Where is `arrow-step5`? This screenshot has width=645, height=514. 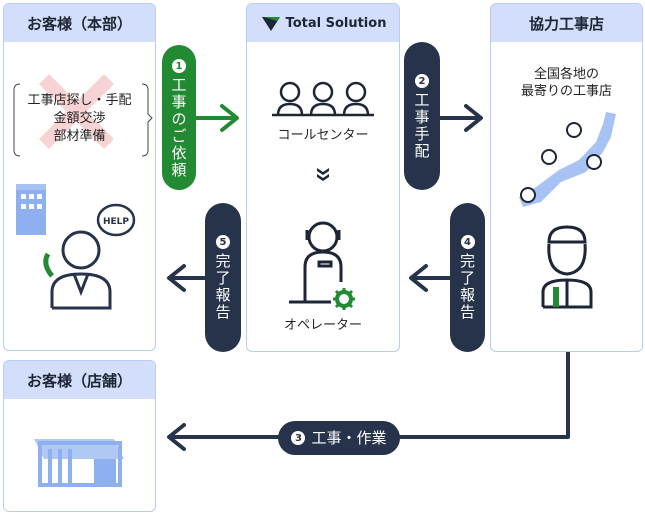 arrow-step5 is located at coordinates (187, 278).